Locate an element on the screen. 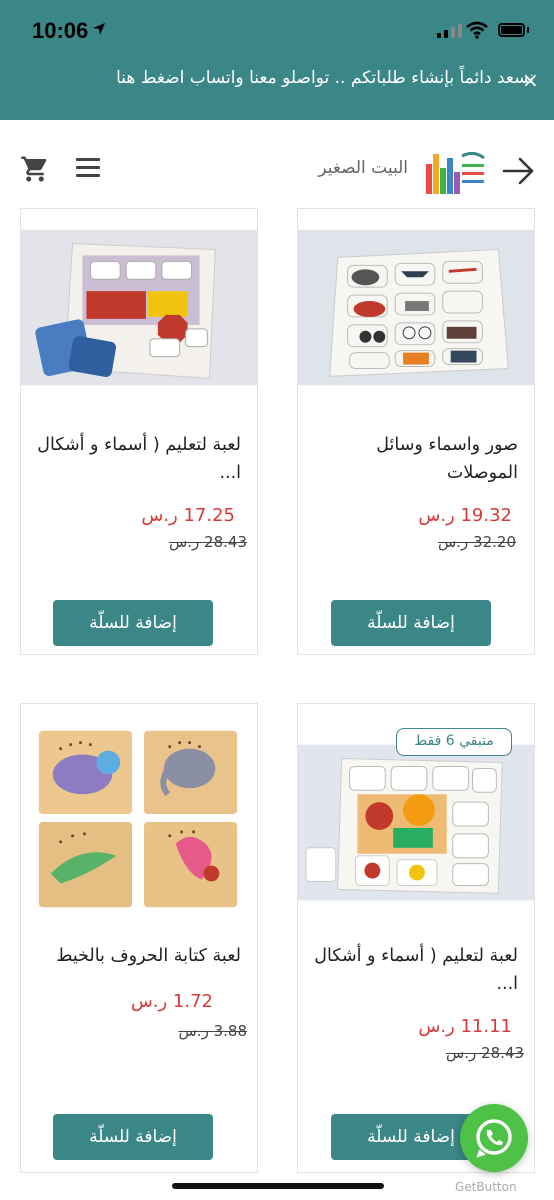 Image resolution: width=554 pixels, height=1200 pixels. store-logo is located at coordinates (455, 172).